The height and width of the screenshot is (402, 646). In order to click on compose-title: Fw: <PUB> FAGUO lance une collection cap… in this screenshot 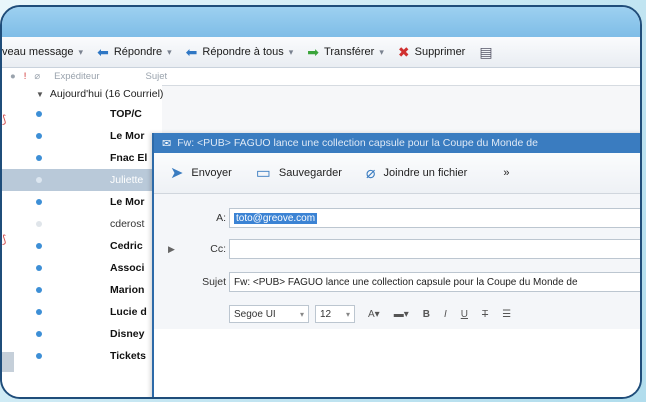, I will do `click(357, 143)`.